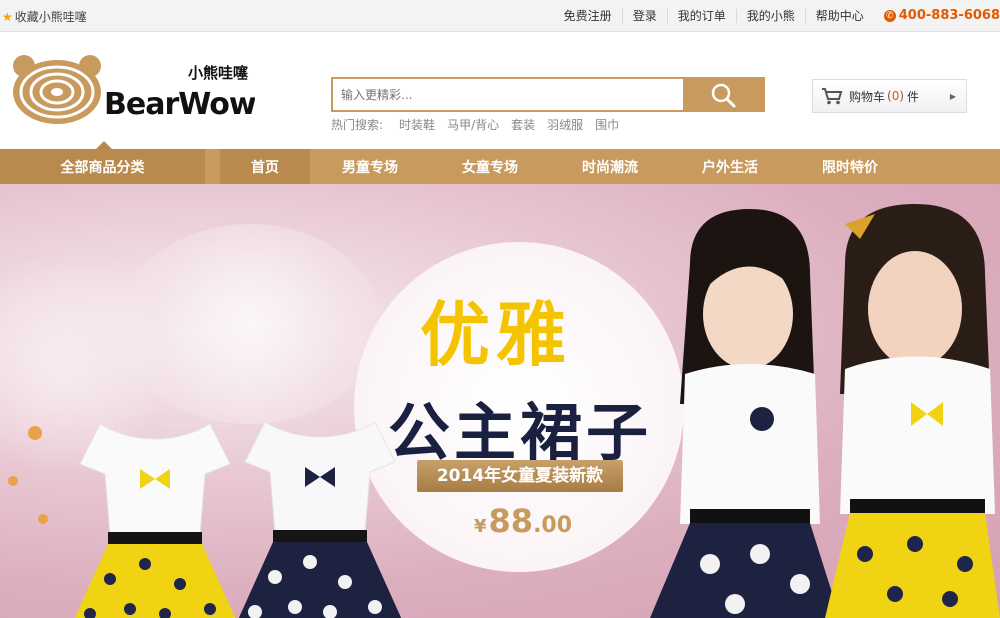  What do you see at coordinates (730, 166) in the screenshot?
I see `nav-item-outdoor: 户外生活` at bounding box center [730, 166].